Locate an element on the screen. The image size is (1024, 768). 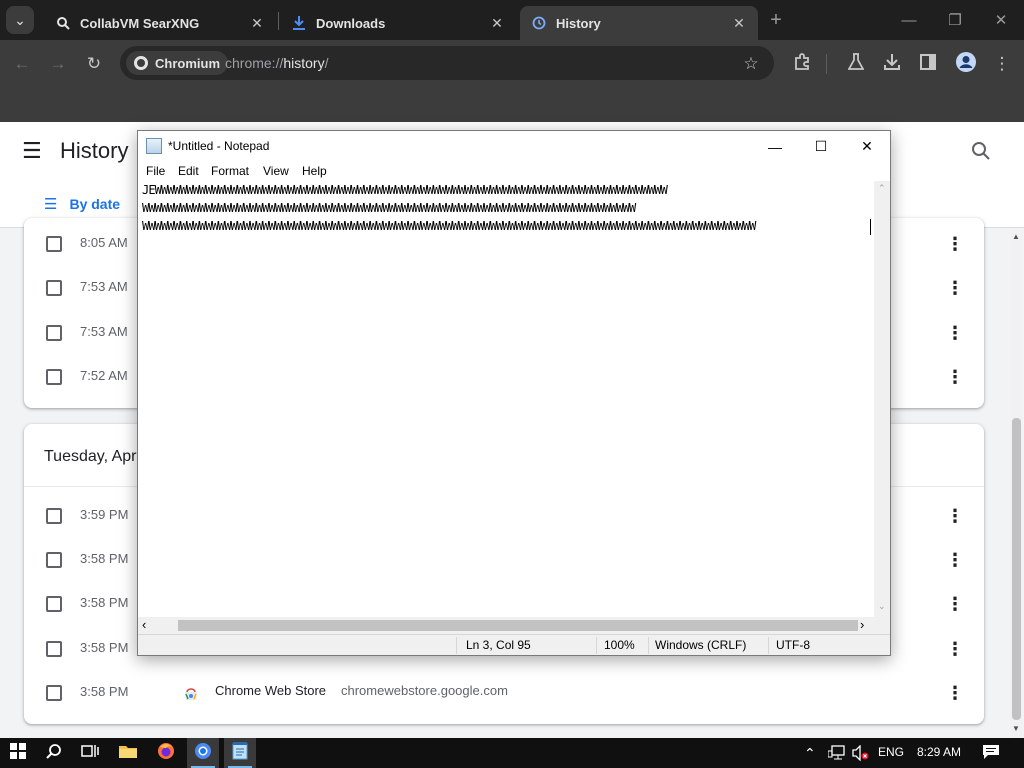
forward-button: → is located at coordinates (58, 64).